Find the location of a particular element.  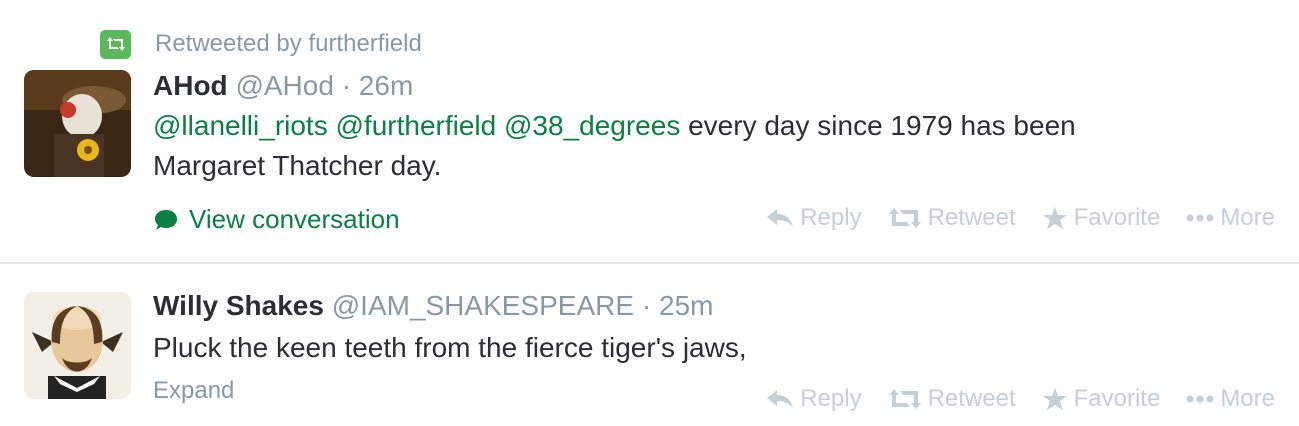

timestamp: 26m is located at coordinates (386, 85).